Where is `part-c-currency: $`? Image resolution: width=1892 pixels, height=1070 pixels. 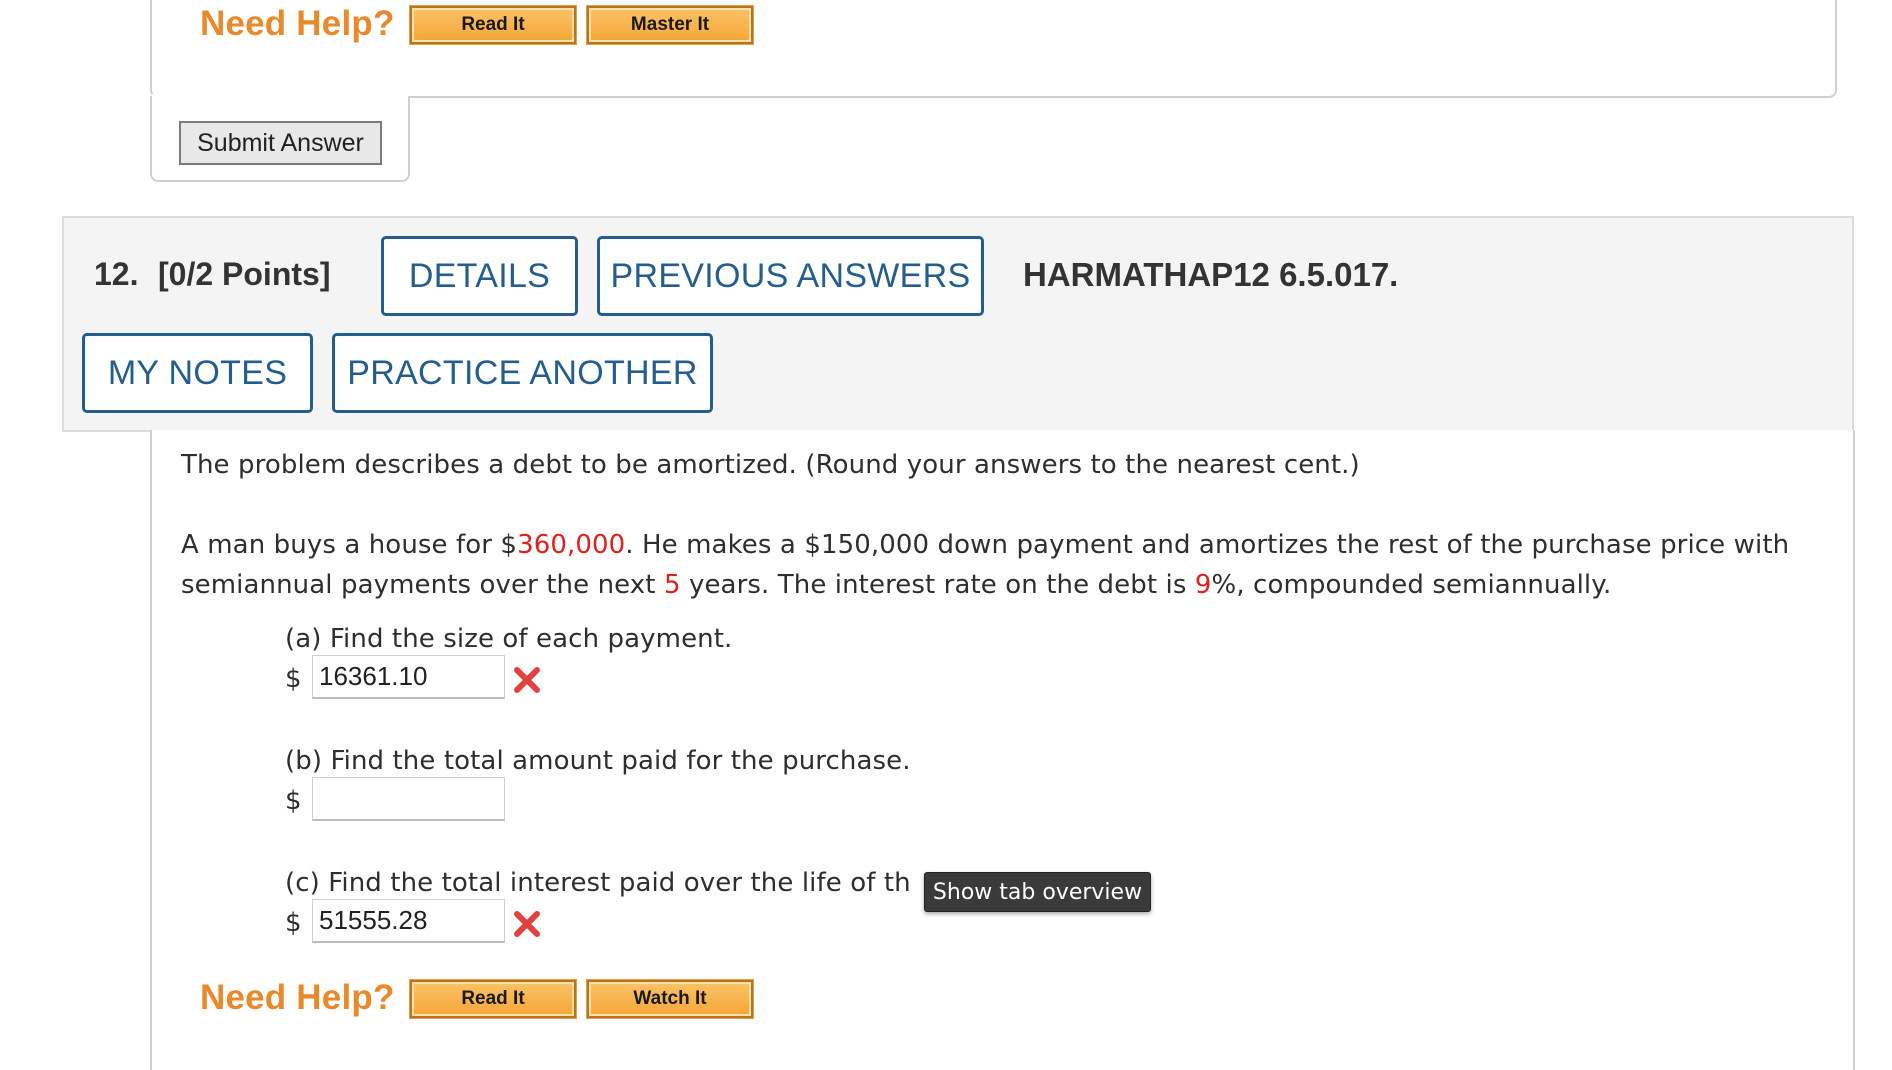 part-c-currency: $ is located at coordinates (293, 923).